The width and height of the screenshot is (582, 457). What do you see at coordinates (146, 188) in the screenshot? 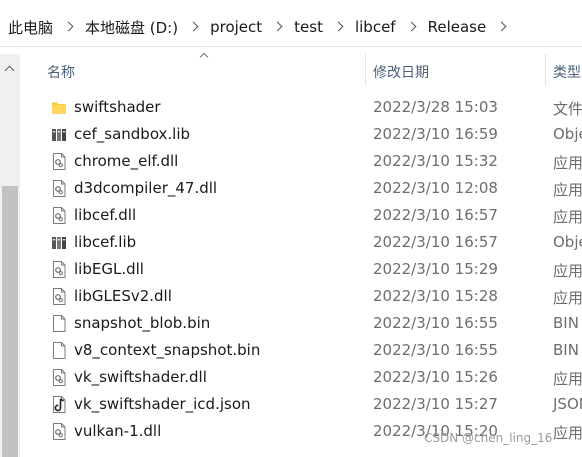
I see `file-name: d3dcompiler_47.dll` at bounding box center [146, 188].